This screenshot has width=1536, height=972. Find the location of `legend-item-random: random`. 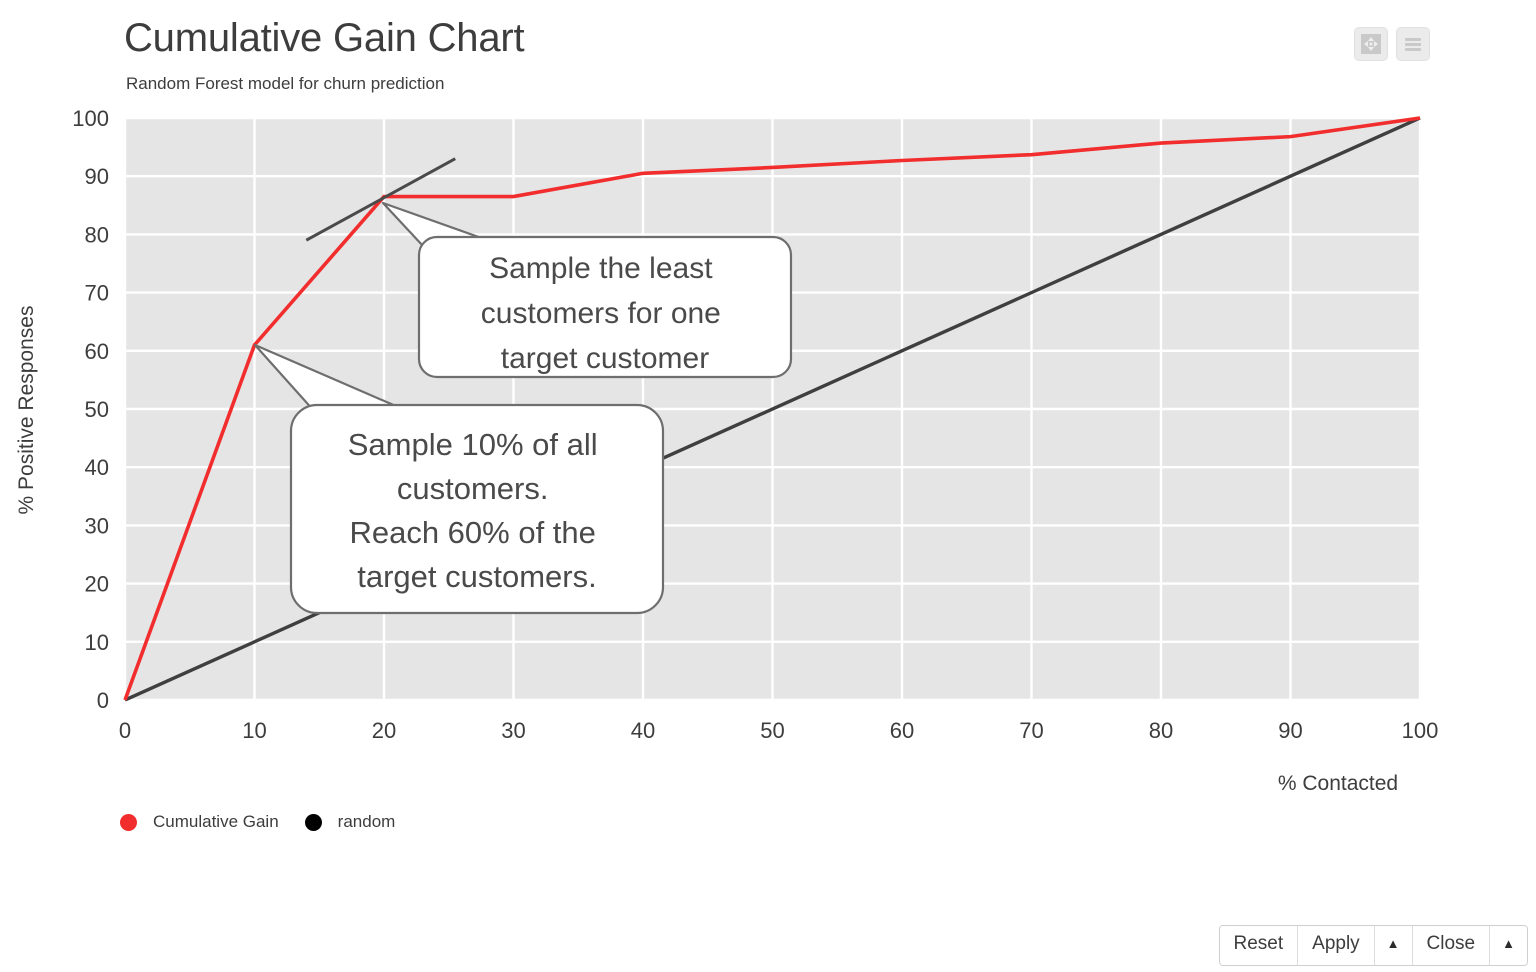

legend-item-random: random is located at coordinates (350, 822).